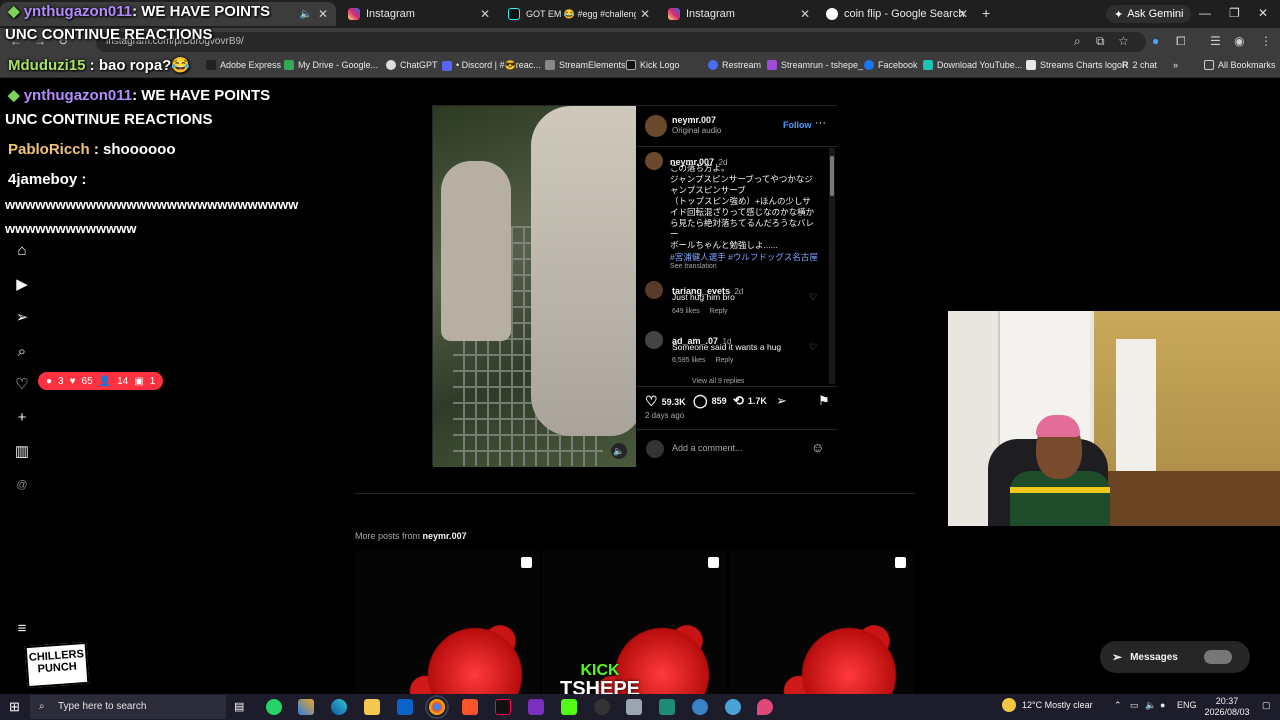 The width and height of the screenshot is (1280, 720). What do you see at coordinates (1187, 705) in the screenshot?
I see `language-indicator: ENG` at bounding box center [1187, 705].